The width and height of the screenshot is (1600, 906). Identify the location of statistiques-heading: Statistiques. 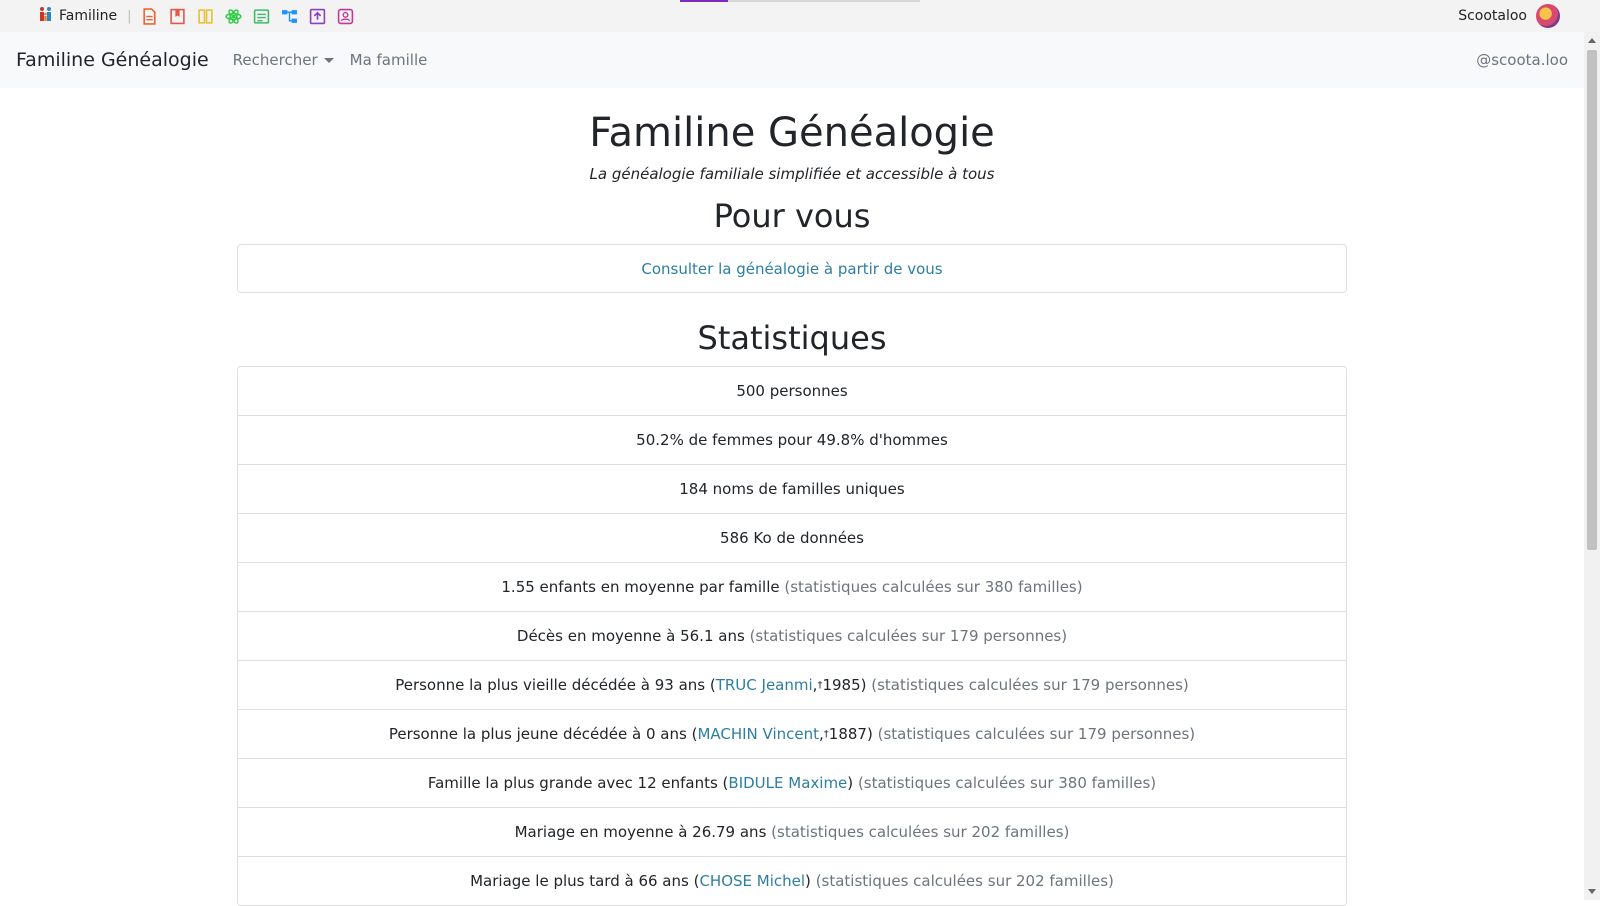
(792, 338).